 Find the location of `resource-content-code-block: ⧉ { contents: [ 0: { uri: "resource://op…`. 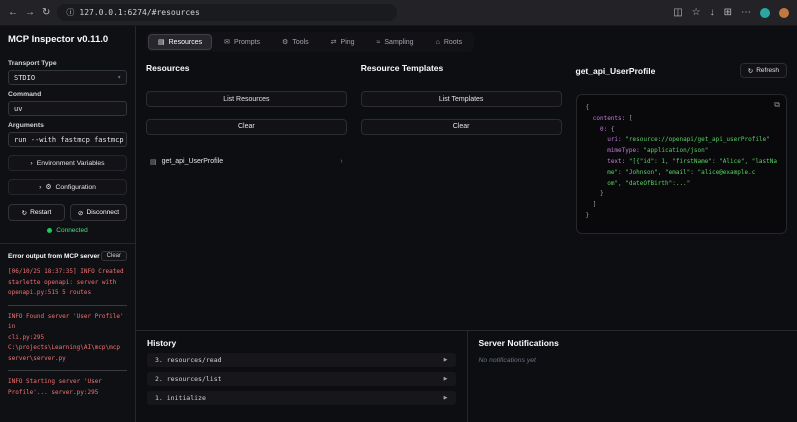

resource-content-code-block: ⧉ { contents: [ 0: { uri: "resource://op… is located at coordinates (681, 164).